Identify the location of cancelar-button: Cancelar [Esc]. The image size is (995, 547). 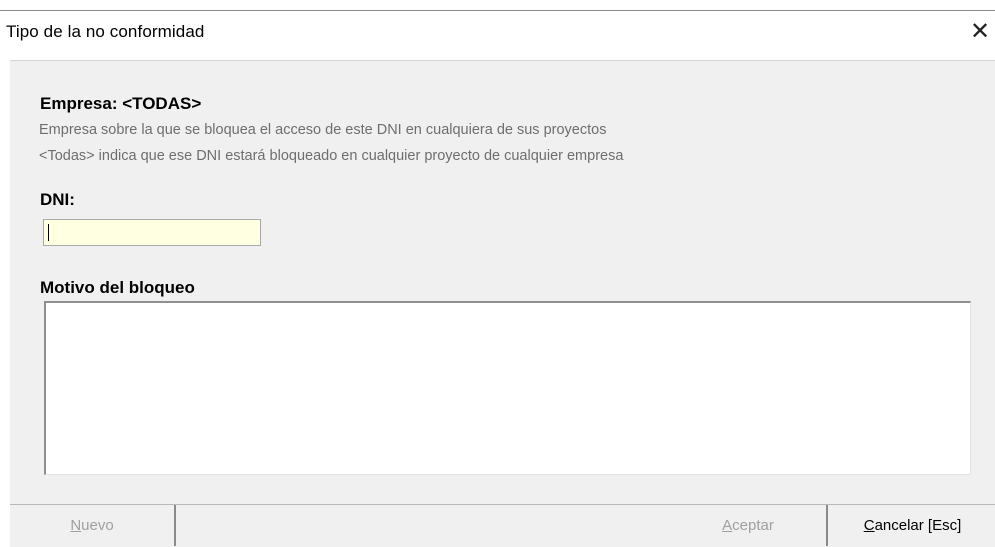
(912, 525).